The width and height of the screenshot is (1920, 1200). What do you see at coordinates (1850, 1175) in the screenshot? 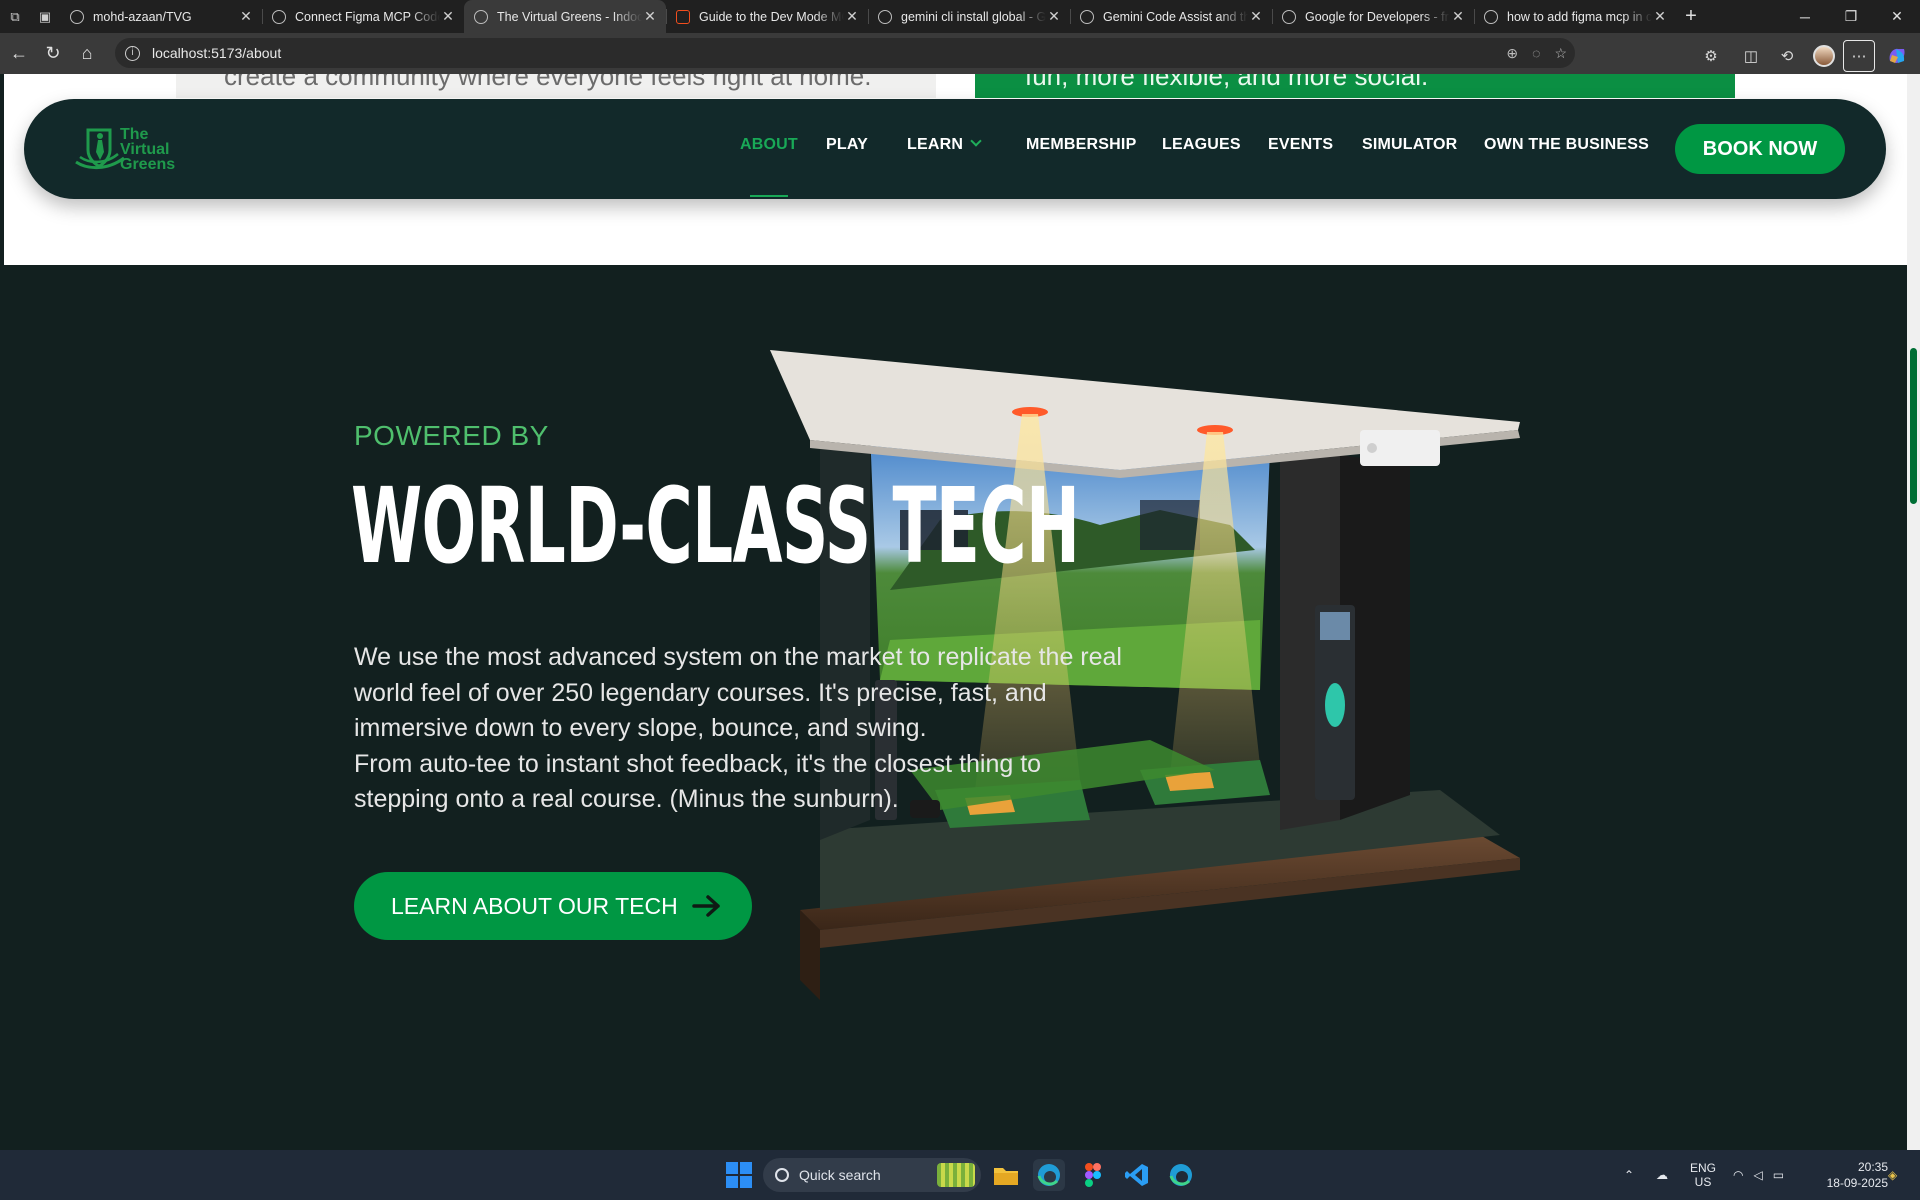
I see `clock: 20:35 18-09-2025` at bounding box center [1850, 1175].